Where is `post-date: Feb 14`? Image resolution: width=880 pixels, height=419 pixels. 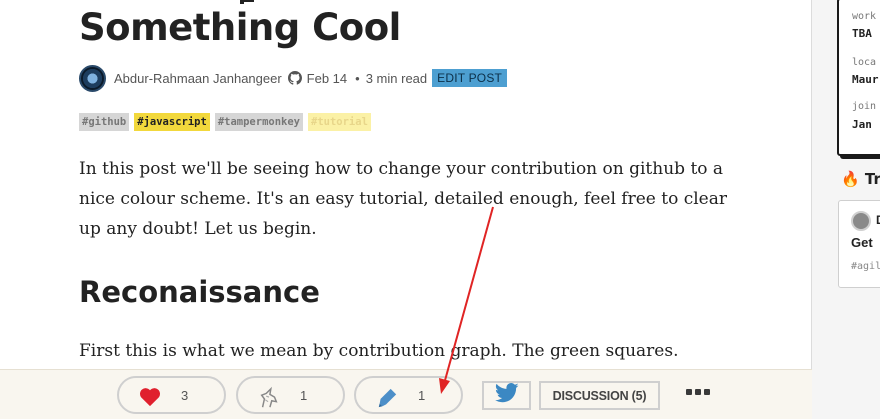
post-date: Feb 14 is located at coordinates (327, 78).